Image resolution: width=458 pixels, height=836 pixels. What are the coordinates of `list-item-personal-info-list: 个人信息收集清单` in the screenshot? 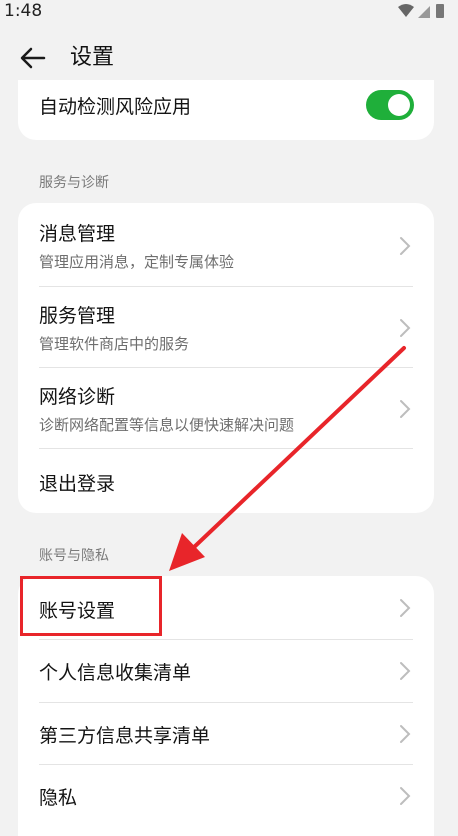 It's located at (226, 671).